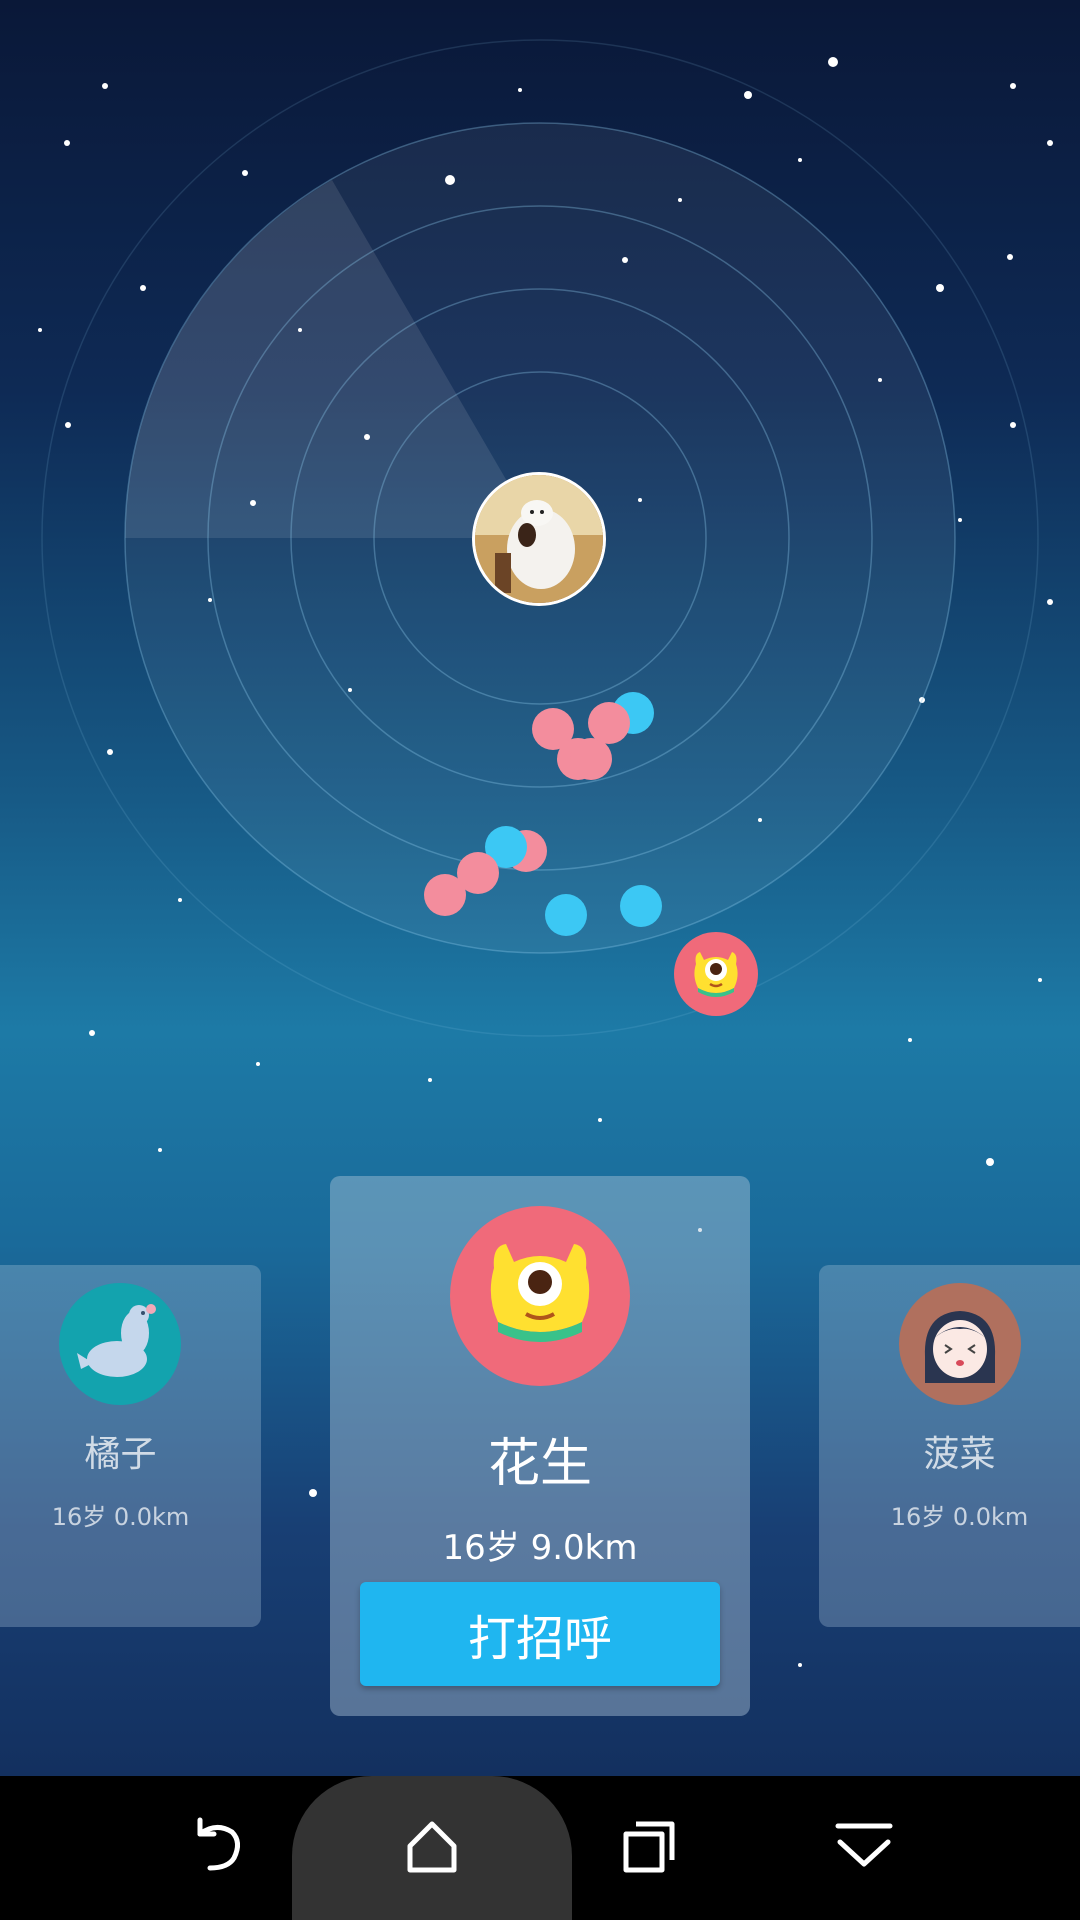 This screenshot has width=1080, height=1920. I want to click on user-card-name: 花生, so click(539, 1464).